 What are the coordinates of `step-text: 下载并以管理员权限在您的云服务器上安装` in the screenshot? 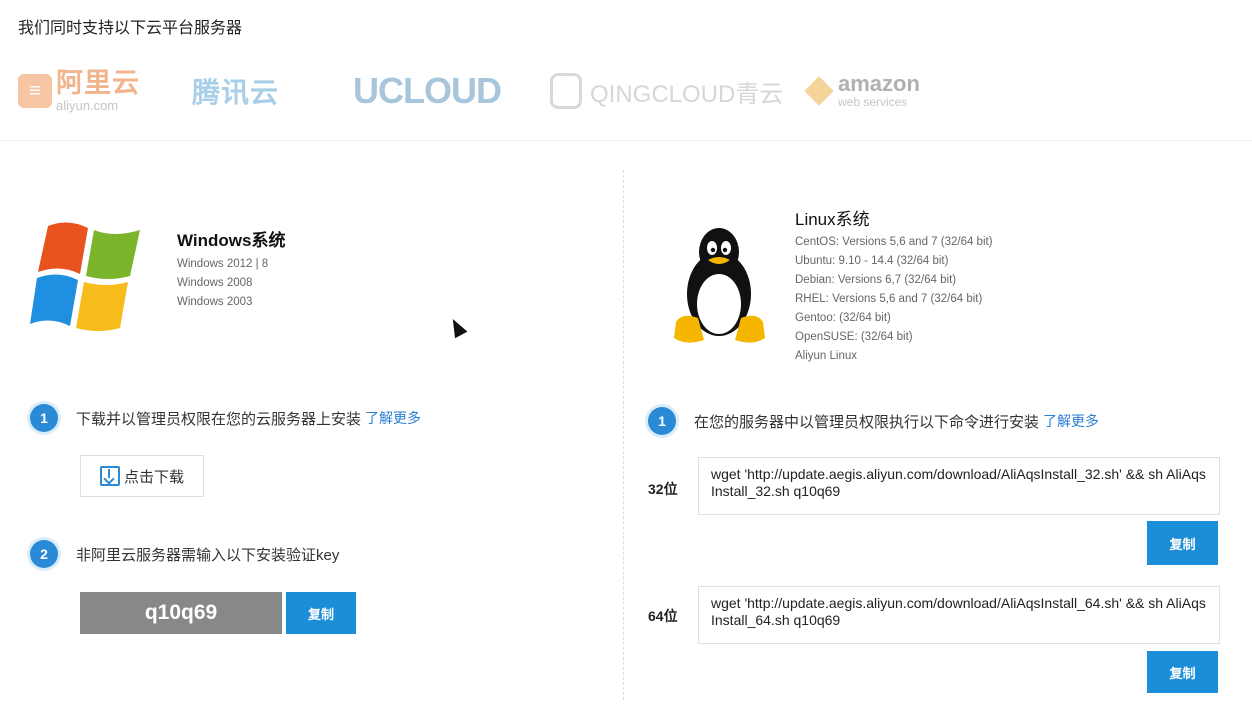 It's located at (219, 419).